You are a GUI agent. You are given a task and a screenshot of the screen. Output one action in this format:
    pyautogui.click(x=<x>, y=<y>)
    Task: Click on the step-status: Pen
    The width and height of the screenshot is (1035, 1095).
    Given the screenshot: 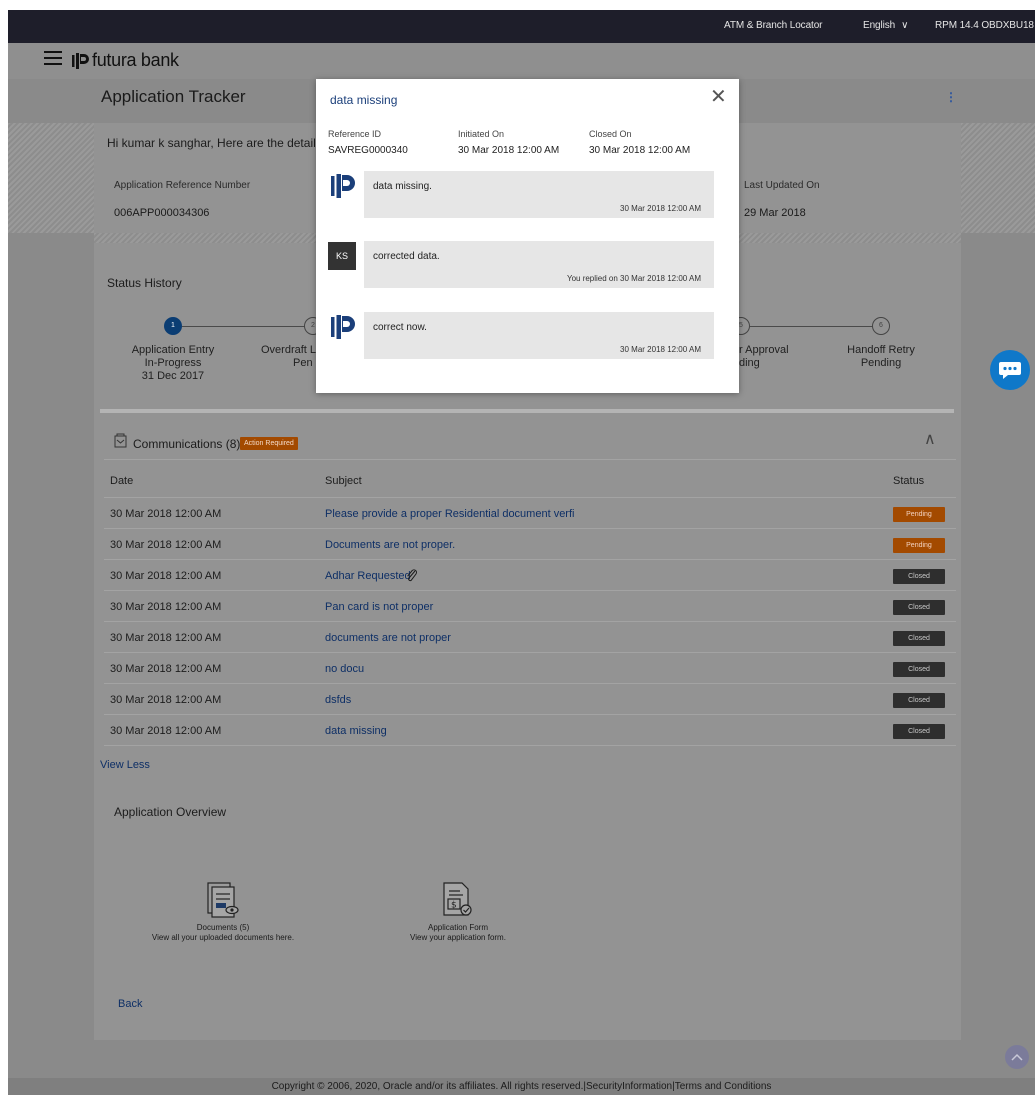 What is the action you would take?
    pyautogui.click(x=303, y=363)
    